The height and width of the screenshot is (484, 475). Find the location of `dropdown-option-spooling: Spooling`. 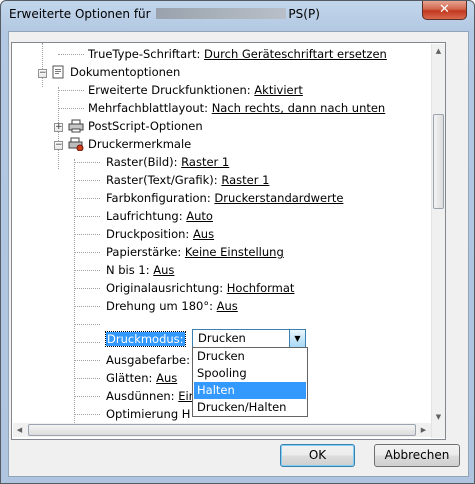

dropdown-option-spooling: Spooling is located at coordinates (250, 373).